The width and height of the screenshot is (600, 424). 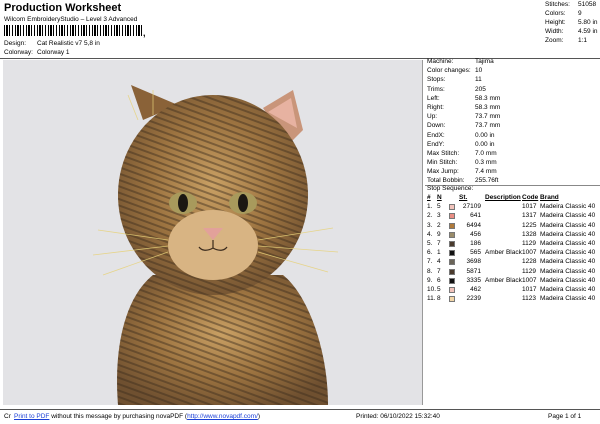 What do you see at coordinates (222, 416) in the screenshot?
I see `novapdf-url-link: http://www.novapdf.com/` at bounding box center [222, 416].